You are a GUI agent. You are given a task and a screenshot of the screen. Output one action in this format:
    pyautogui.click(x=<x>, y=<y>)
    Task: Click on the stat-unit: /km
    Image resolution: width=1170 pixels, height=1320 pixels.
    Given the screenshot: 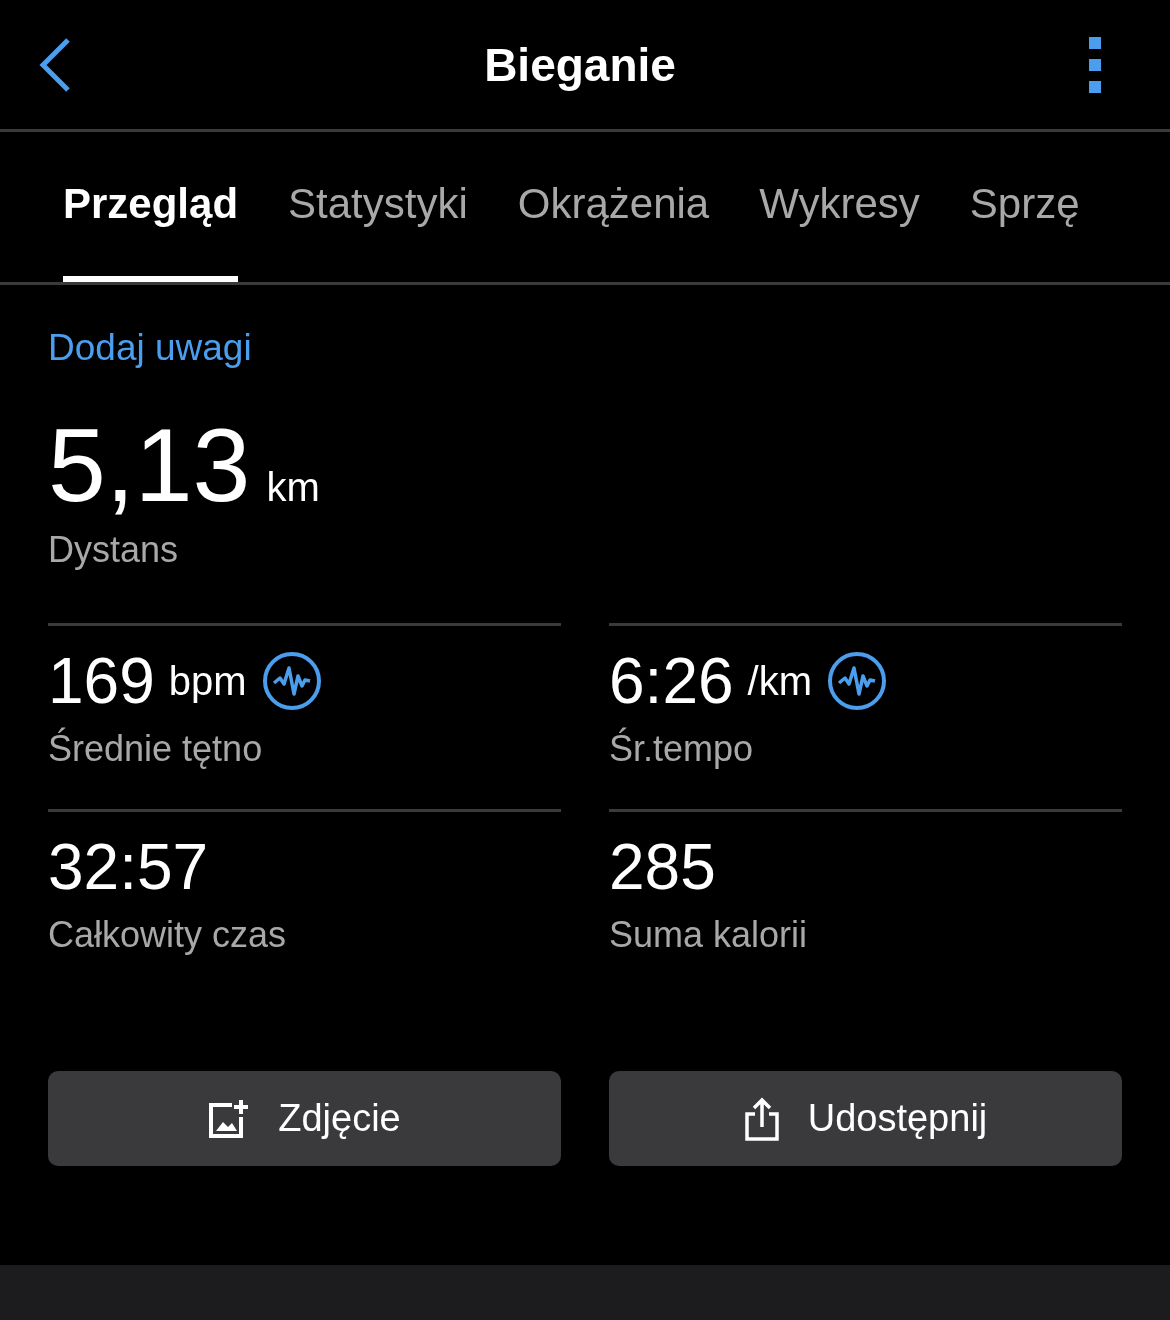 What is the action you would take?
    pyautogui.click(x=779, y=681)
    